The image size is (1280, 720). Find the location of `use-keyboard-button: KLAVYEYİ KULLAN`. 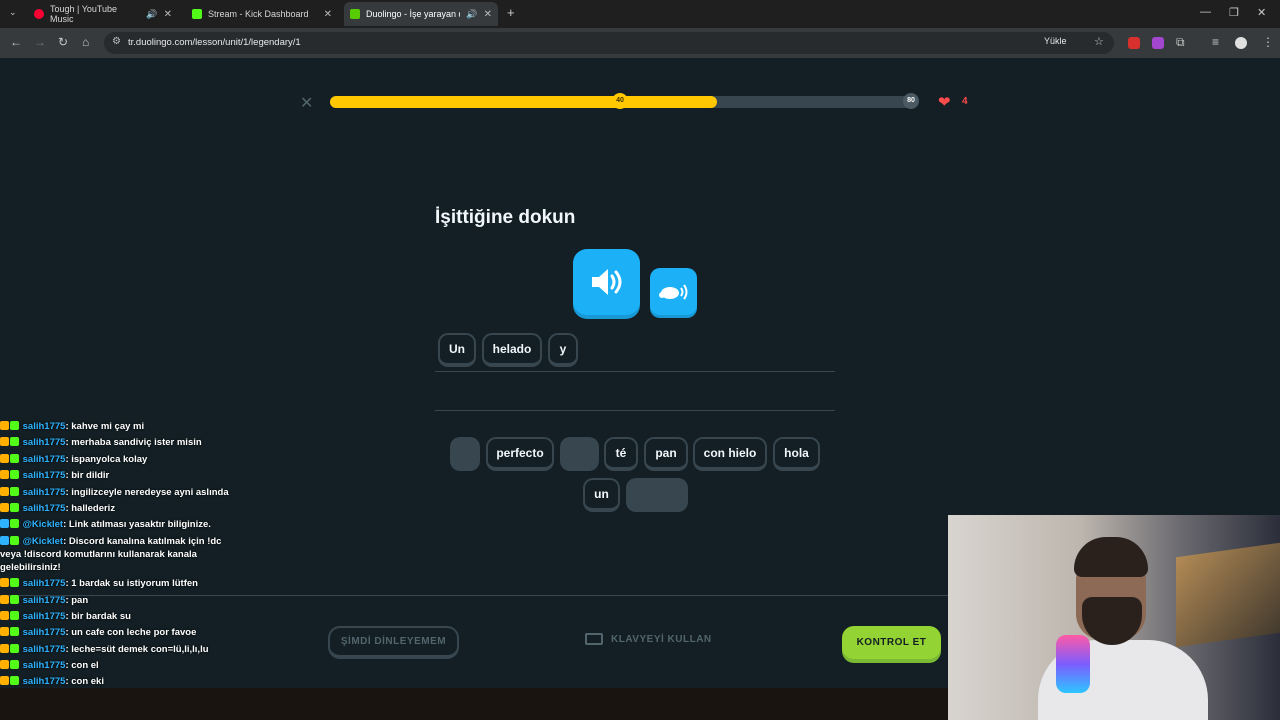

use-keyboard-button: KLAVYEYİ KULLAN is located at coordinates (648, 639).